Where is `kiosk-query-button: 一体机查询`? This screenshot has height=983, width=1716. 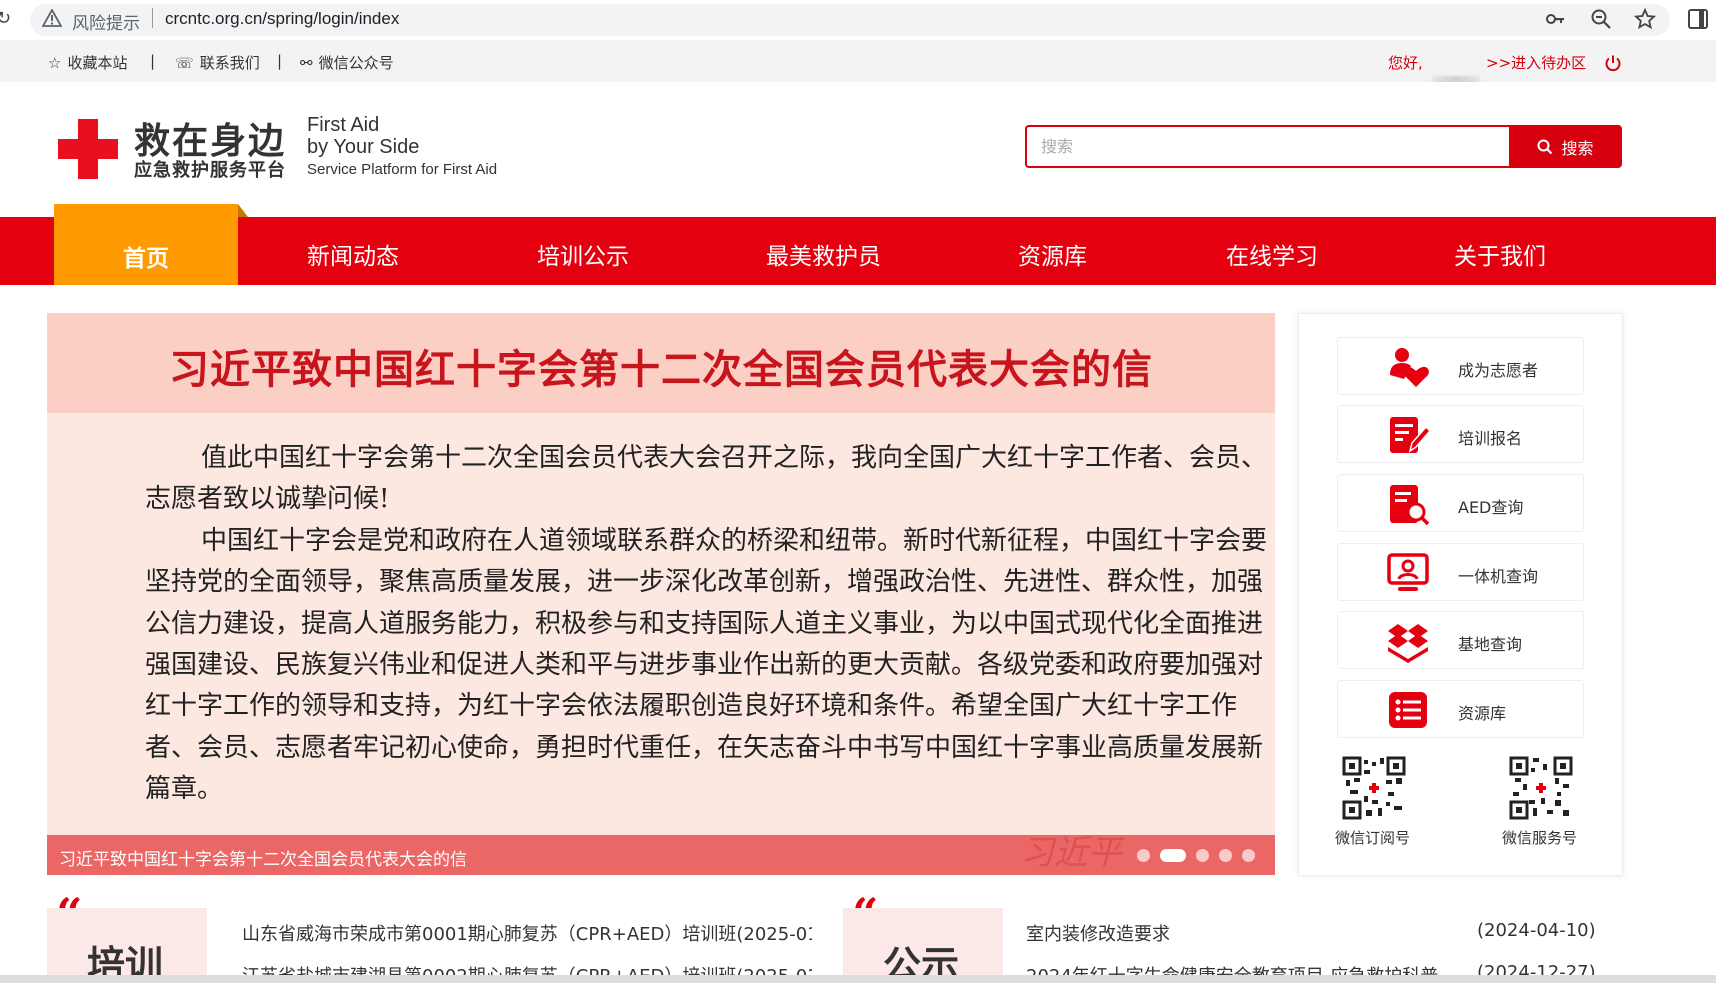
kiosk-query-button: 一体机查询 is located at coordinates (1460, 572).